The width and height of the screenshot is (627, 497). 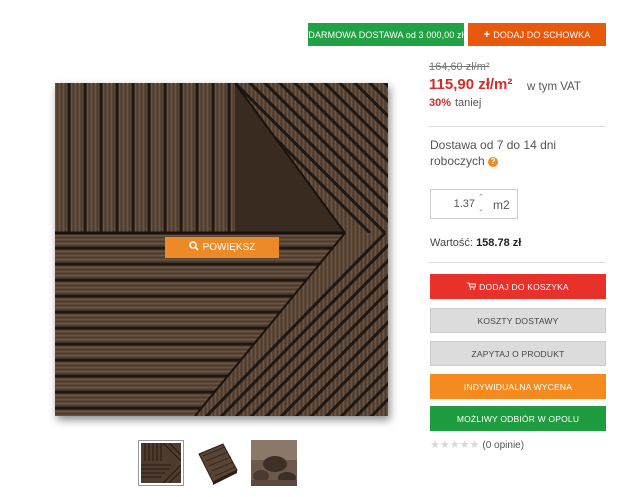 What do you see at coordinates (193, 247) in the screenshot?
I see `magnifier-icon` at bounding box center [193, 247].